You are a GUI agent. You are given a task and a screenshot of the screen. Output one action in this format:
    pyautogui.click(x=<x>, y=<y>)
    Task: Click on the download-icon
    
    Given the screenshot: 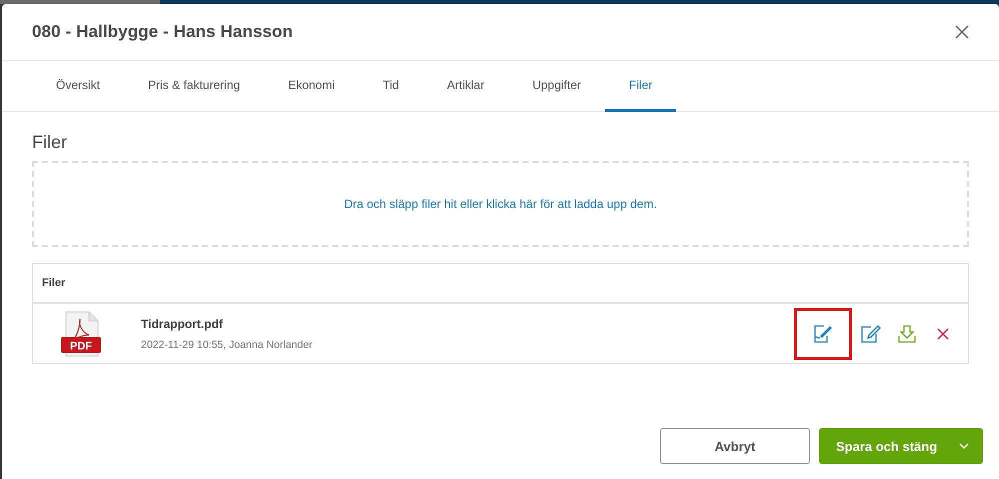 What is the action you would take?
    pyautogui.click(x=907, y=333)
    